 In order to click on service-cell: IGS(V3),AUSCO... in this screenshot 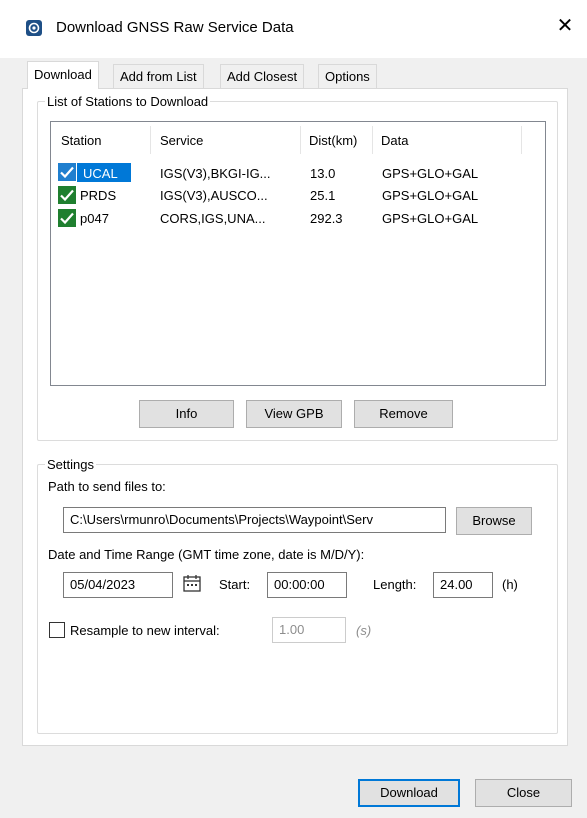, I will do `click(214, 195)`.